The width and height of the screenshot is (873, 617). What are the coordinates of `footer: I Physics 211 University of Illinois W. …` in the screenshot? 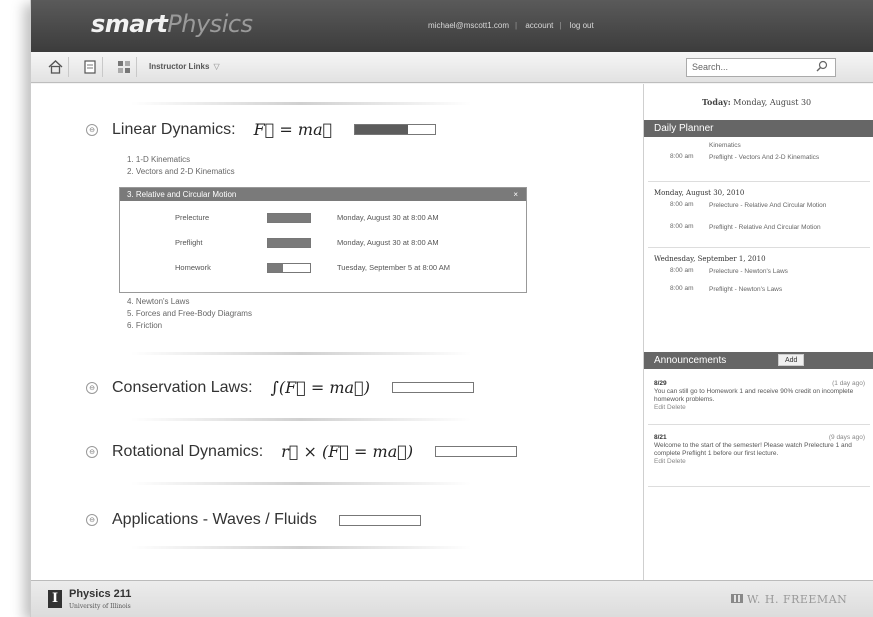 It's located at (452, 598).